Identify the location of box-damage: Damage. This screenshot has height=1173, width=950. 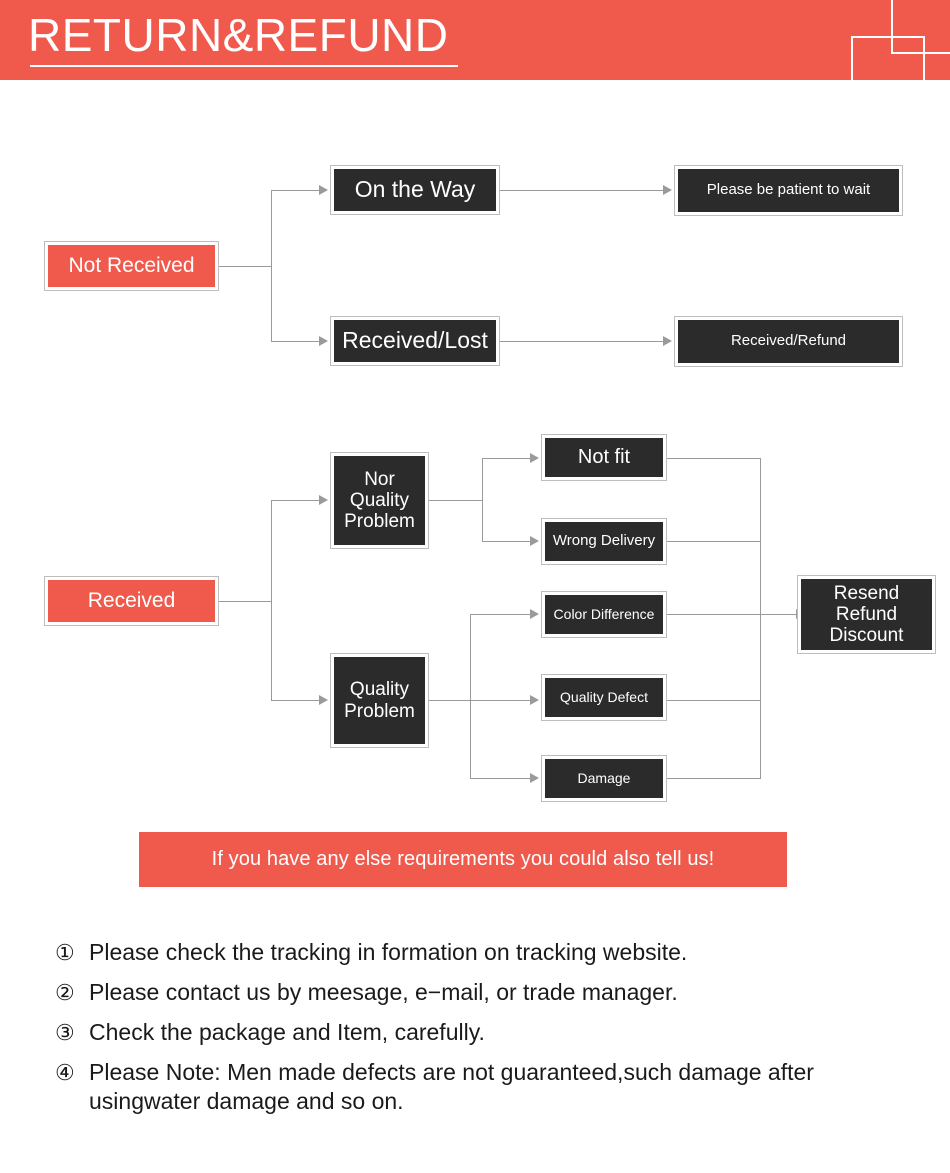
(604, 778).